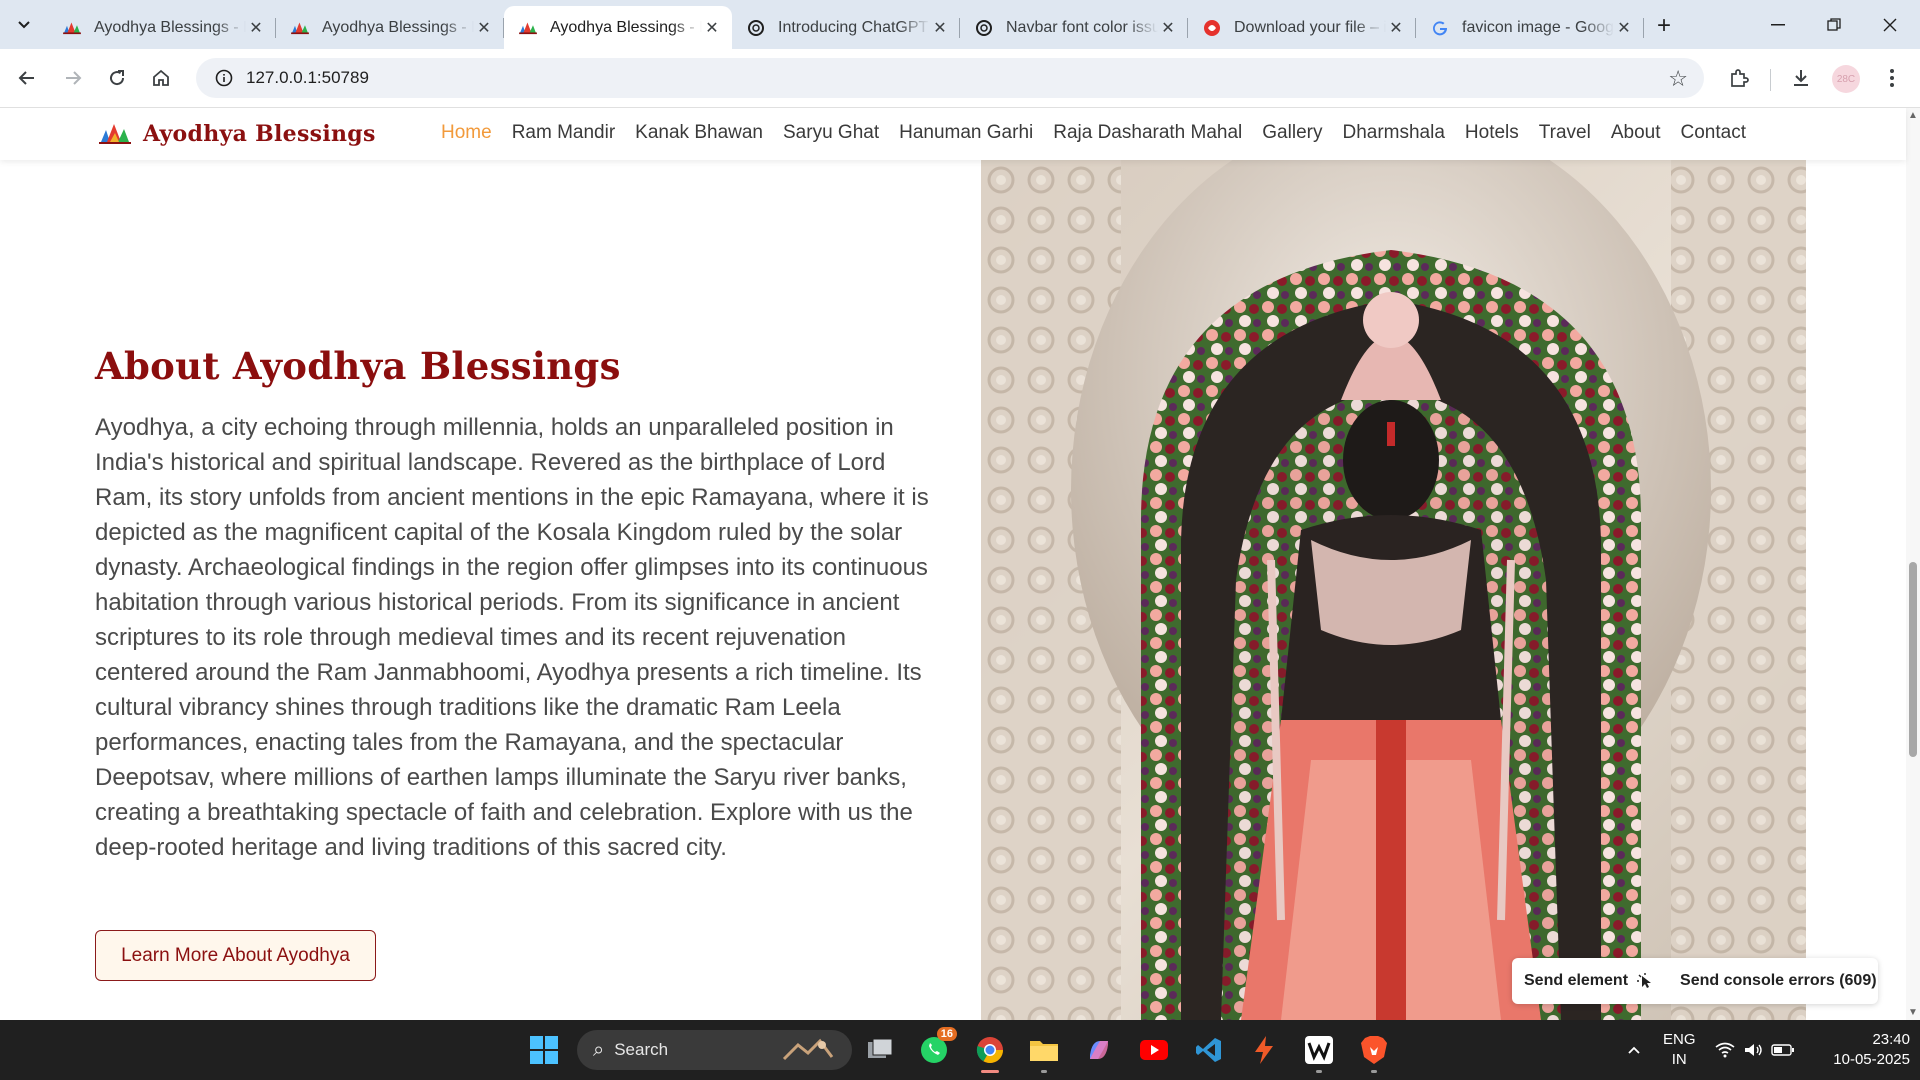  I want to click on downloads-button, so click(1801, 78).